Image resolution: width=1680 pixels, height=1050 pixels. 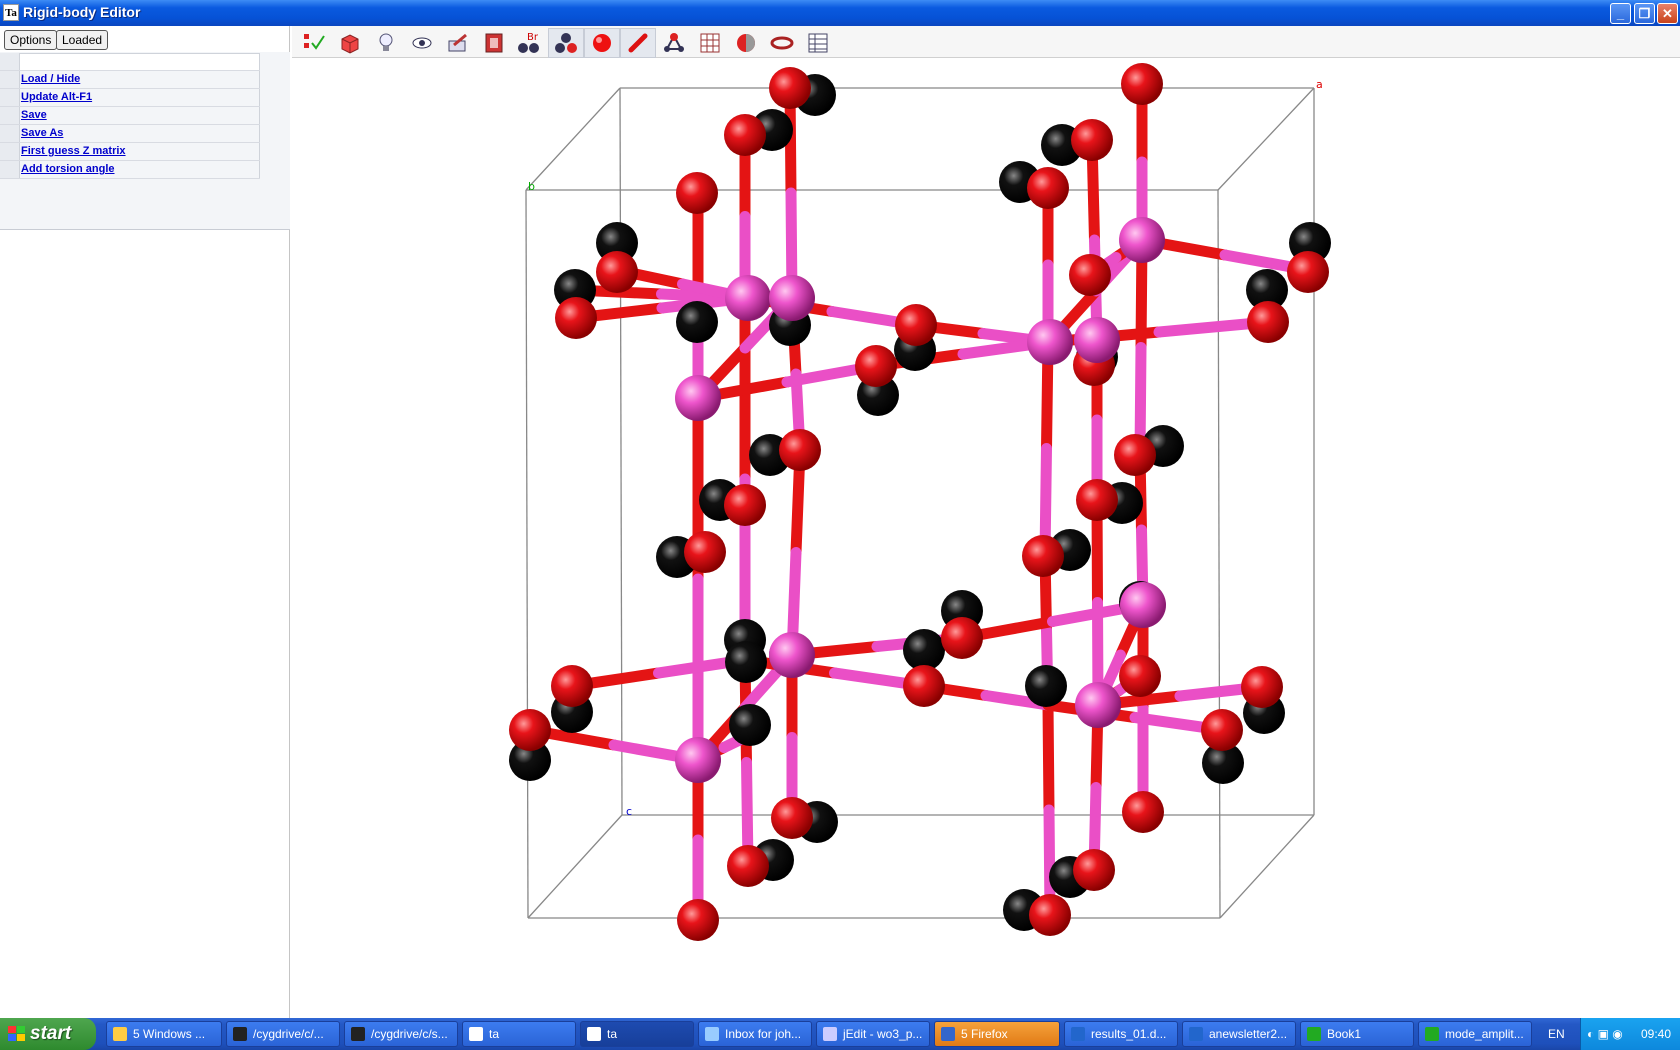 I want to click on task-ta-1: ta, so click(x=519, y=1034).